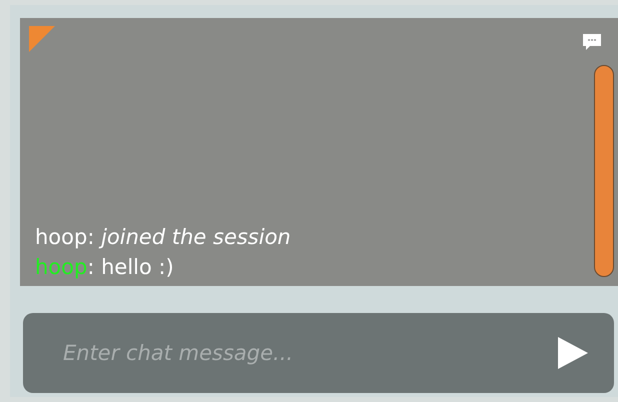  What do you see at coordinates (592, 42) in the screenshot?
I see `chat-bubble-icon` at bounding box center [592, 42].